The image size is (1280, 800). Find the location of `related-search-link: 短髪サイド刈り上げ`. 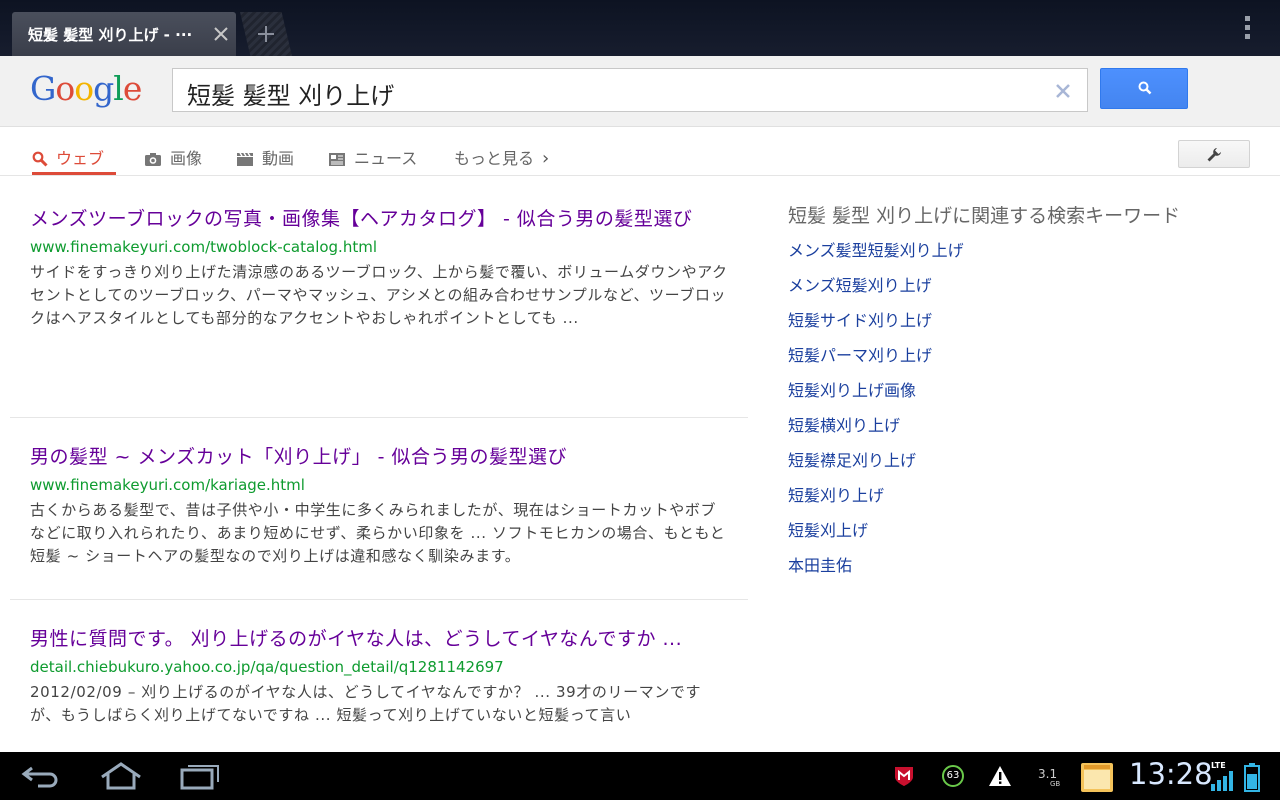

related-search-link: 短髪サイド刈り上げ is located at coordinates (1018, 320).